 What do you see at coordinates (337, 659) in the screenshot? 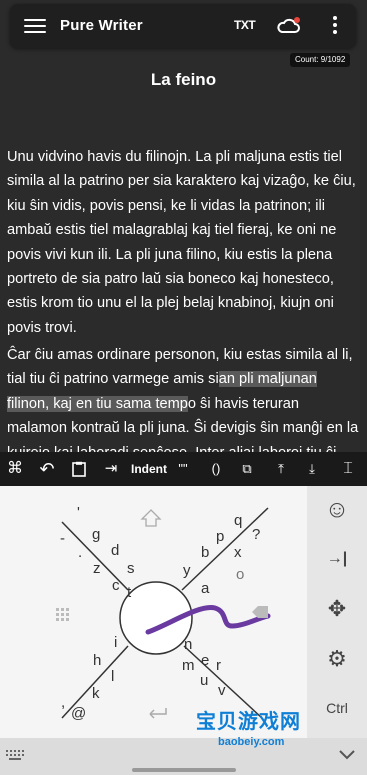
I see `settings-icon: ⚙` at bounding box center [337, 659].